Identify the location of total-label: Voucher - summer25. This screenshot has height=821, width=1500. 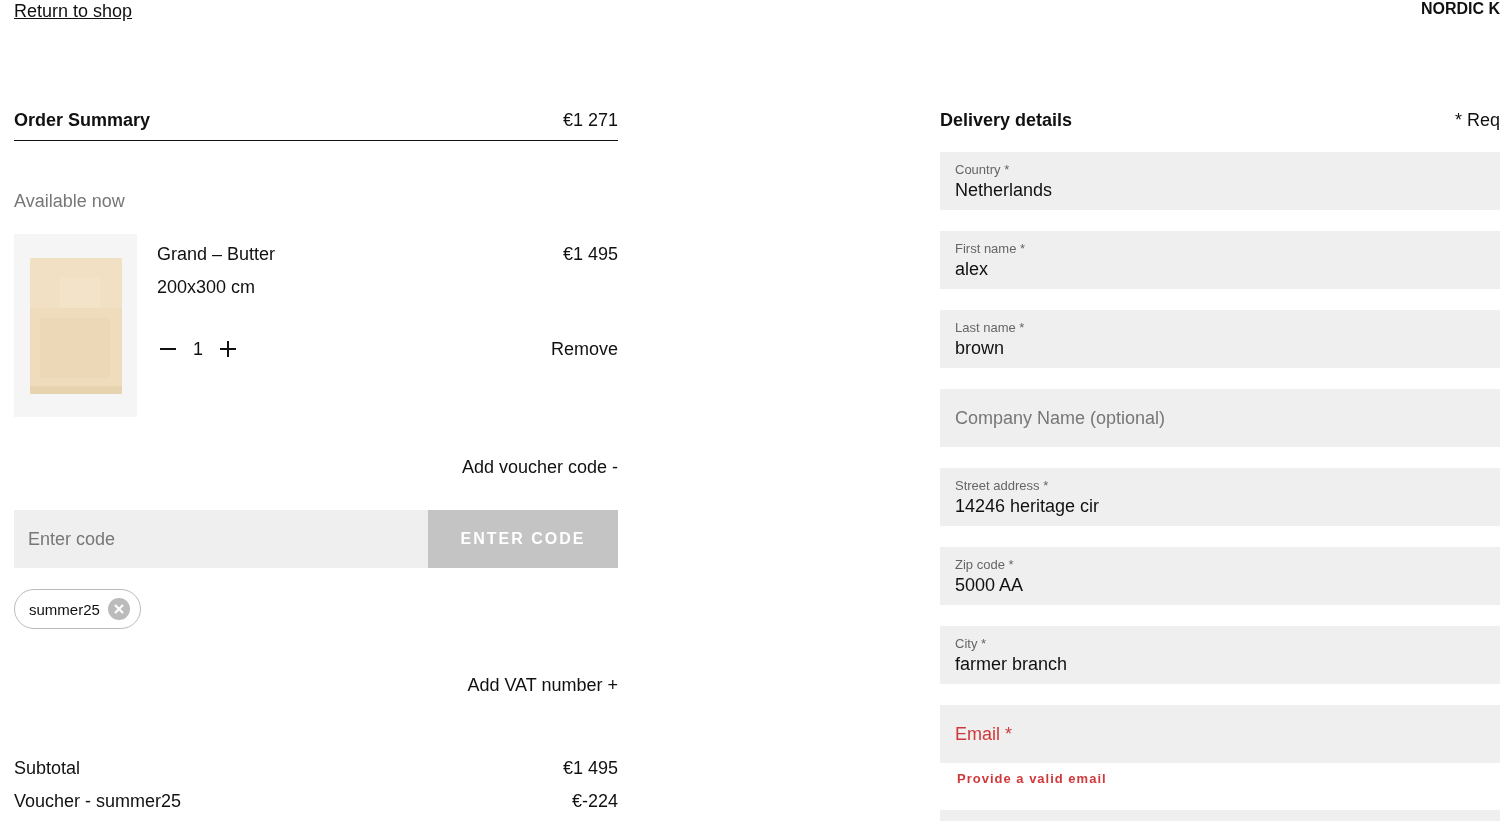
(98, 801).